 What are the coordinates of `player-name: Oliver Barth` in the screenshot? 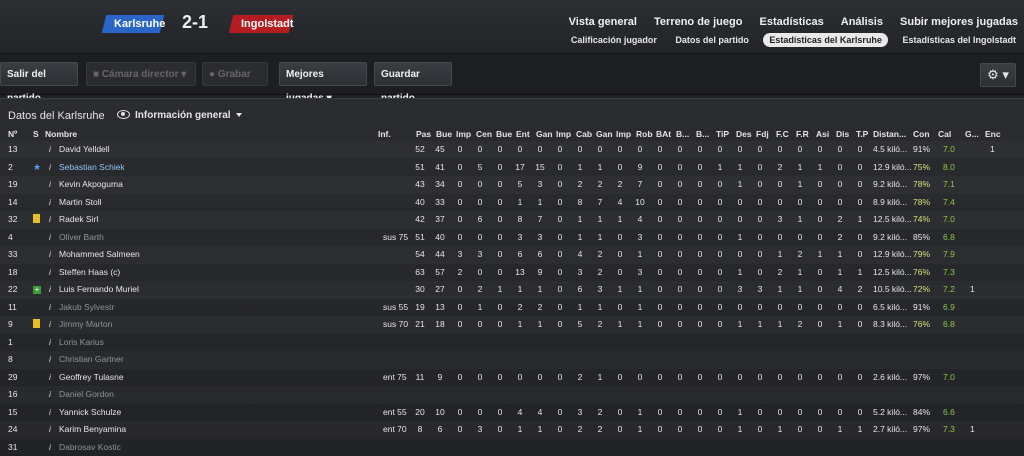 It's located at (81, 237).